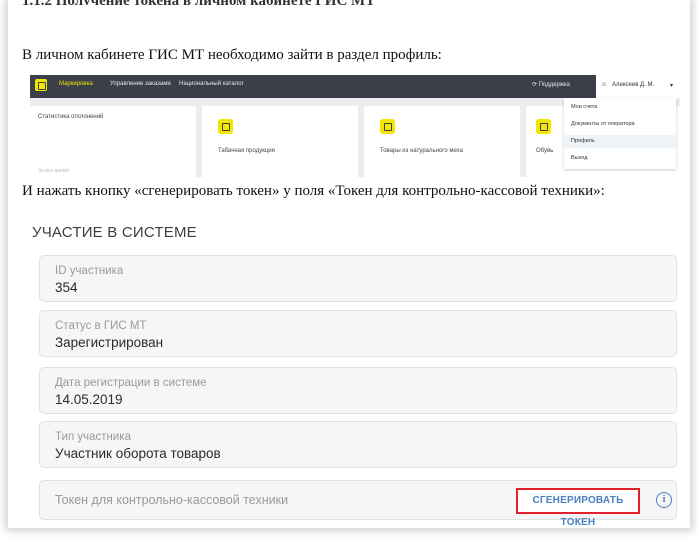 The width and height of the screenshot is (698, 541). I want to click on field-label: Токен для контрольно-кассовой техники, so click(172, 500).